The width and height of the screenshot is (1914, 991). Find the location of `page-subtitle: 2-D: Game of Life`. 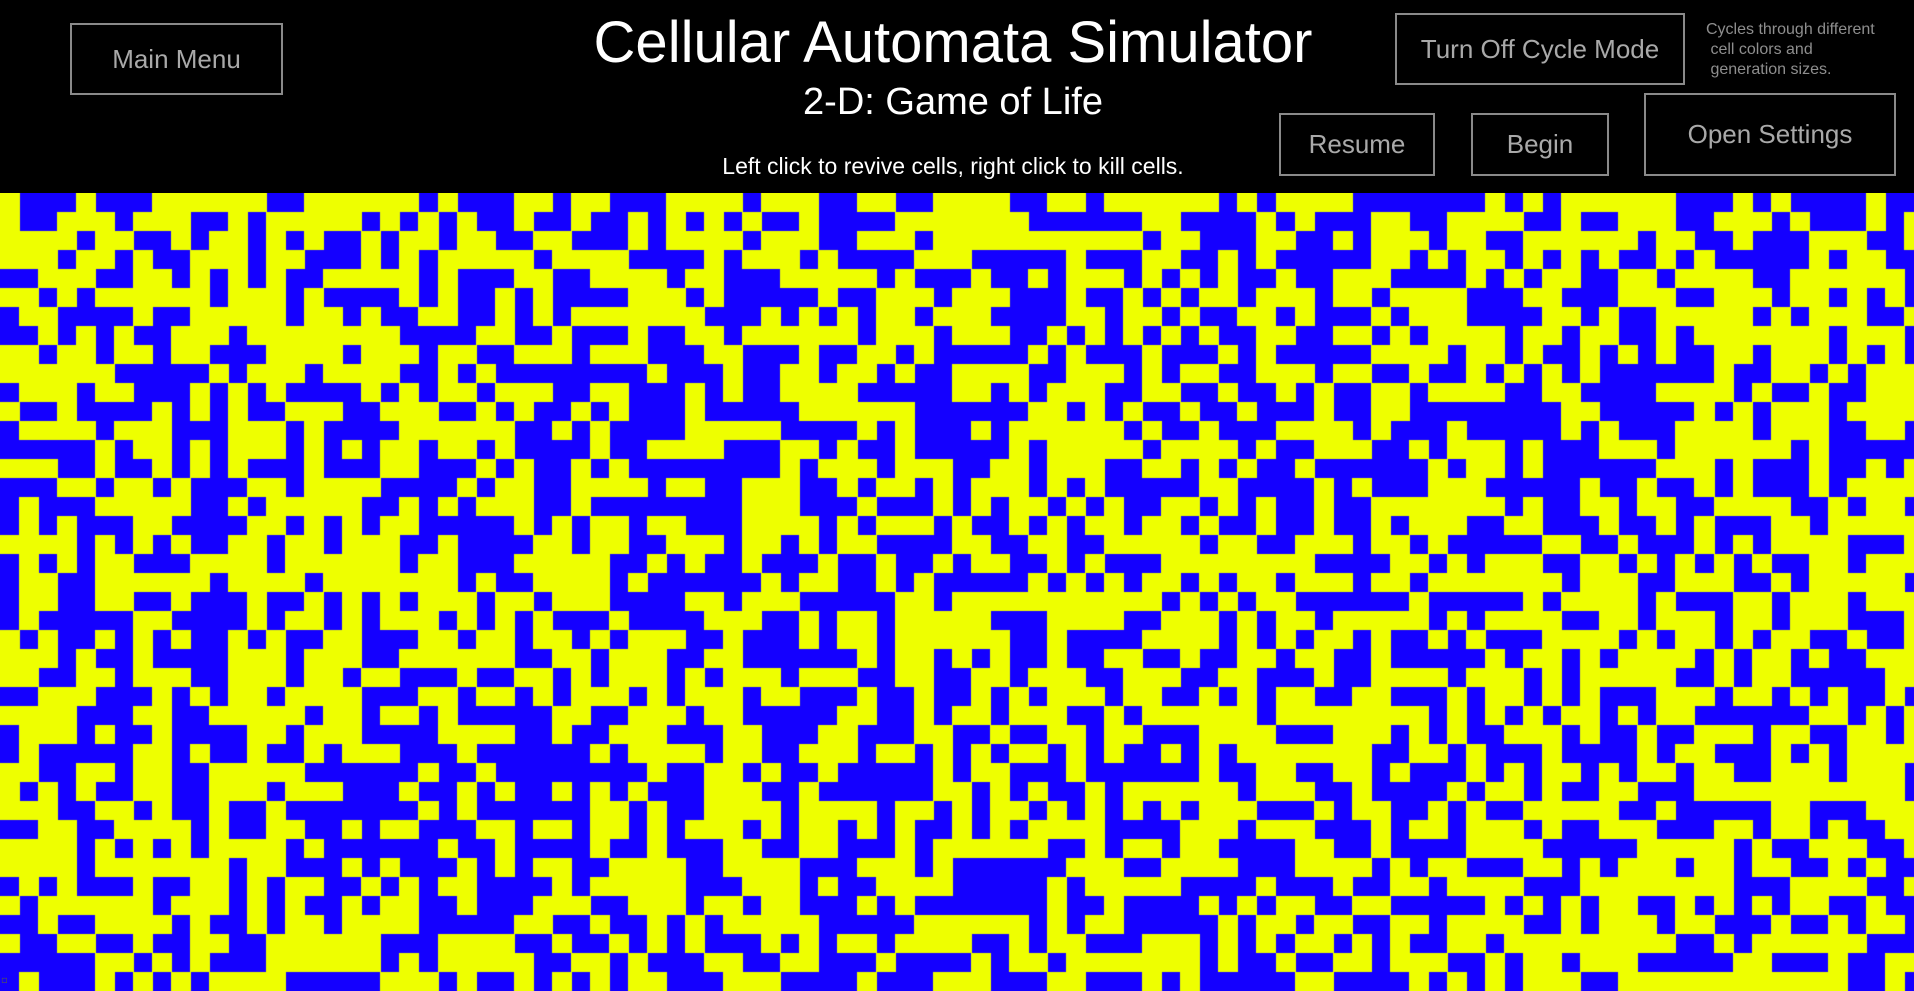

page-subtitle: 2-D: Game of Life is located at coordinates (953, 102).